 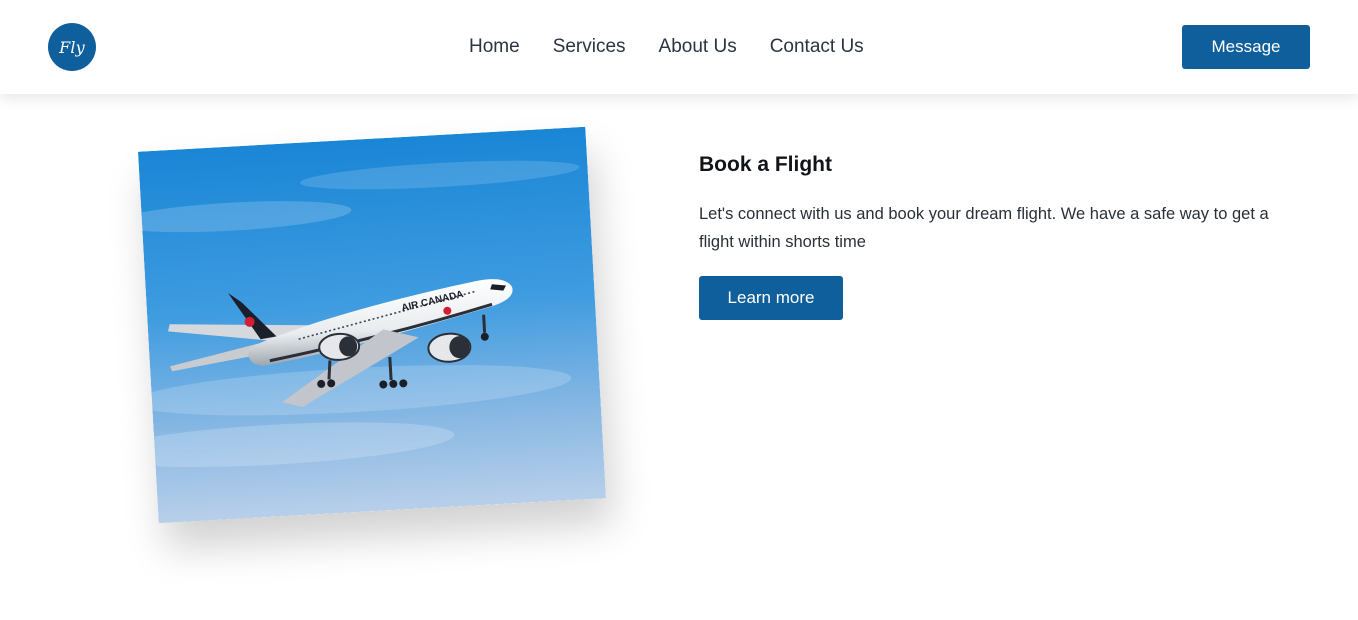 I want to click on nav-about-us: About Us, so click(x=698, y=47).